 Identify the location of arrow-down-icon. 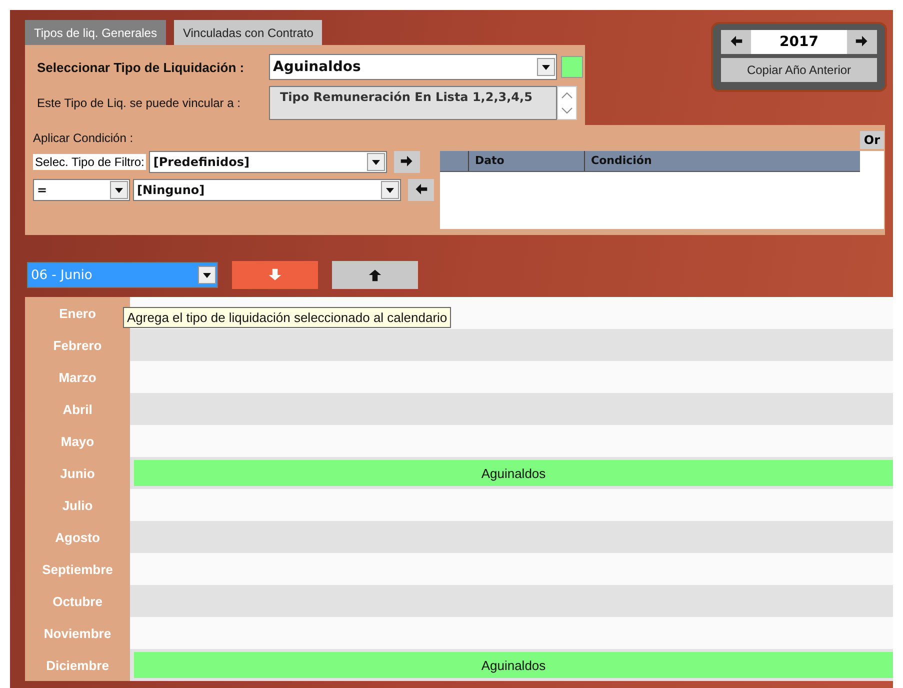
(275, 275).